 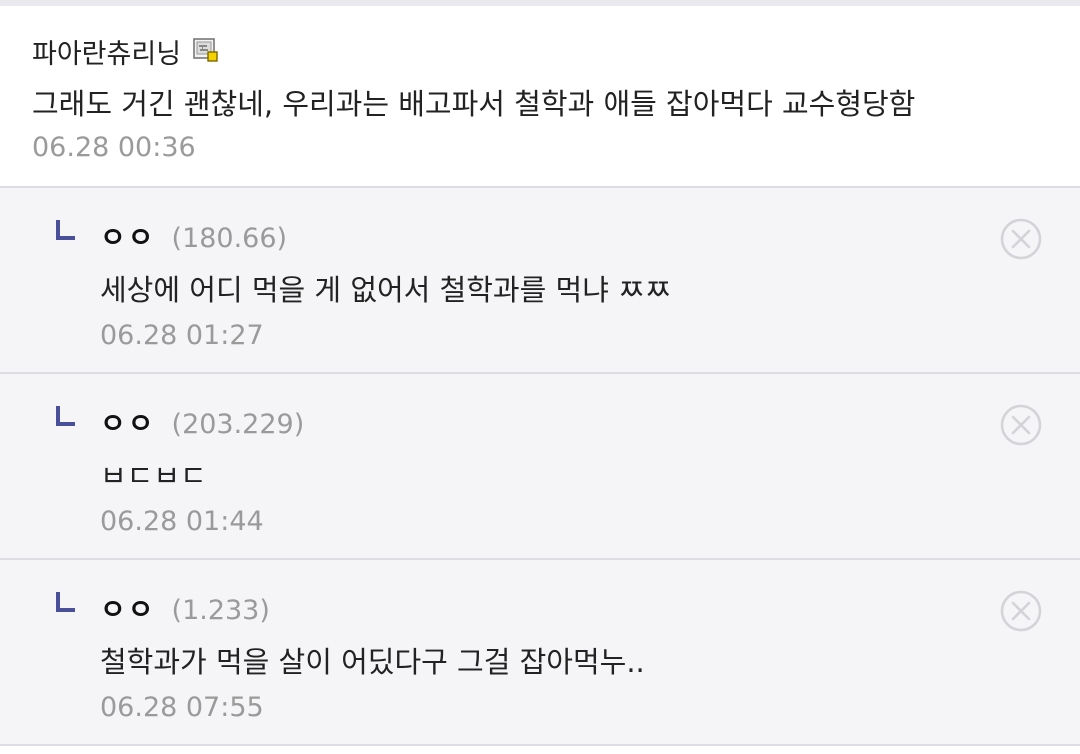 I want to click on reply-body: ㅂㄷㅂㄷ, so click(x=153, y=476).